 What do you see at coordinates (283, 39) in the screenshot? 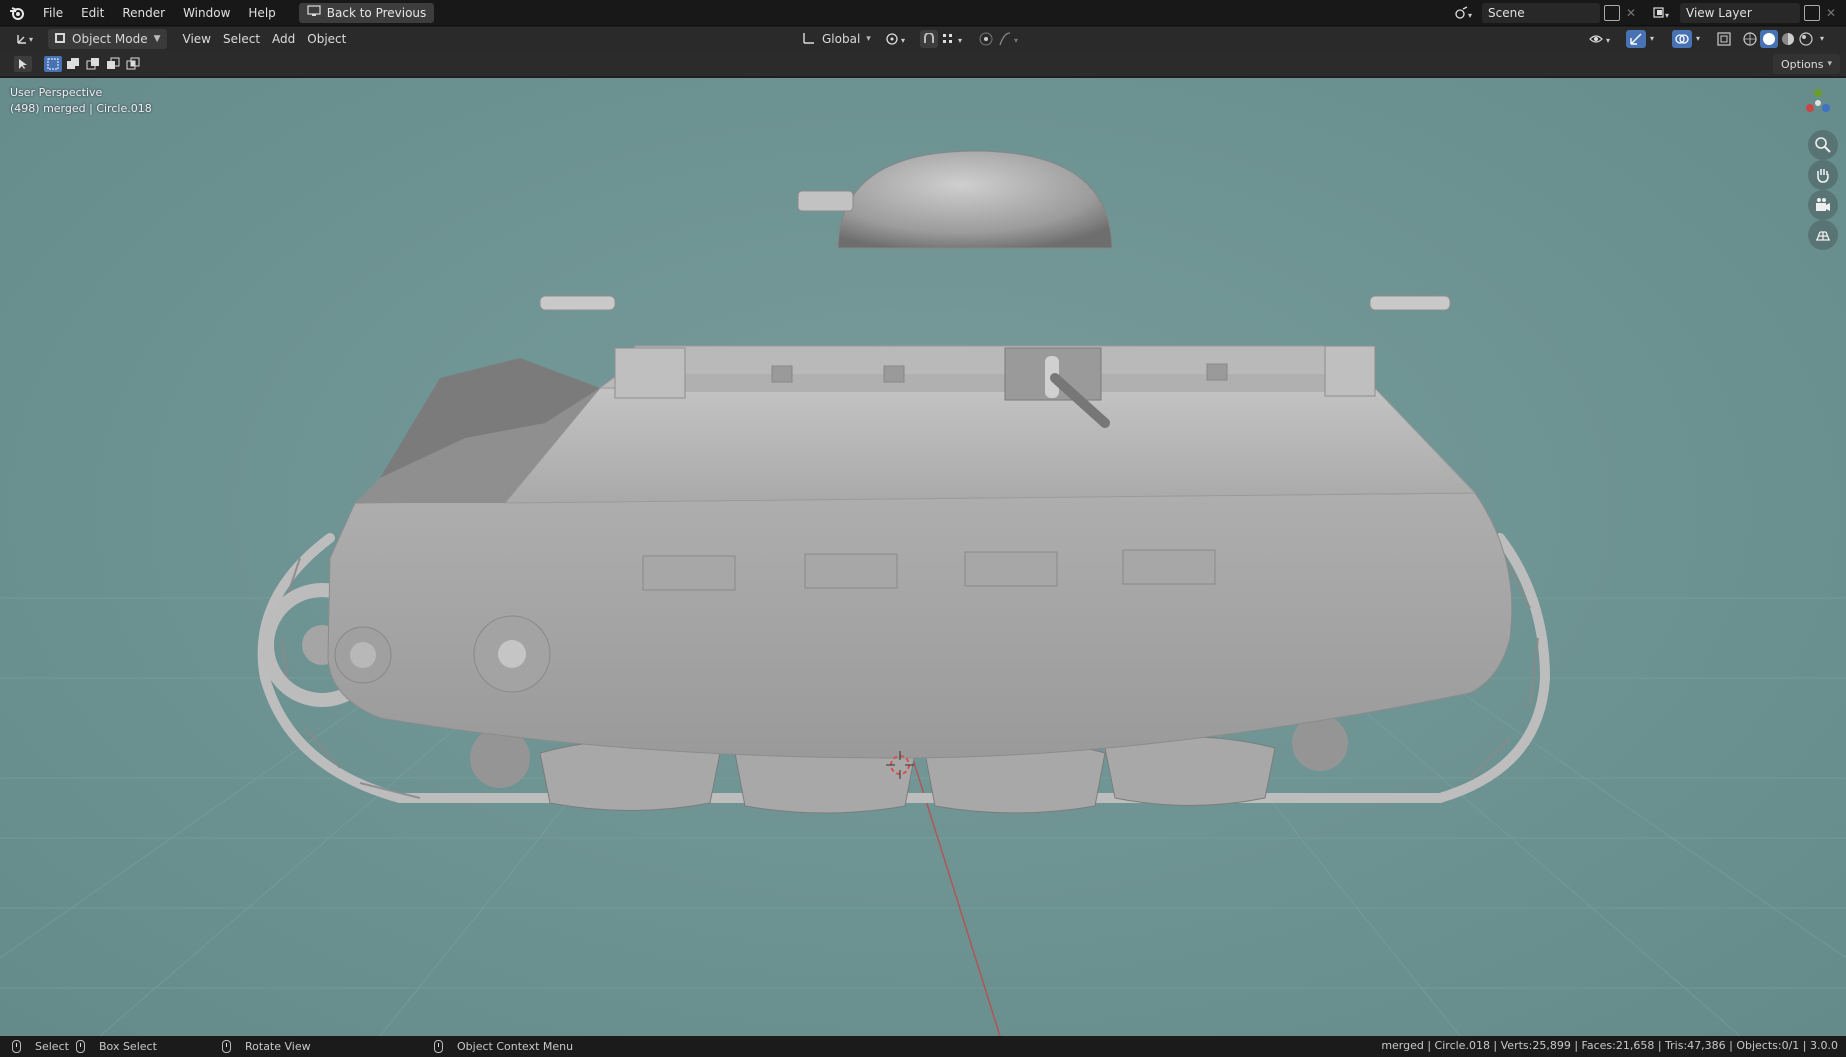
I see `menu-add: Add` at bounding box center [283, 39].